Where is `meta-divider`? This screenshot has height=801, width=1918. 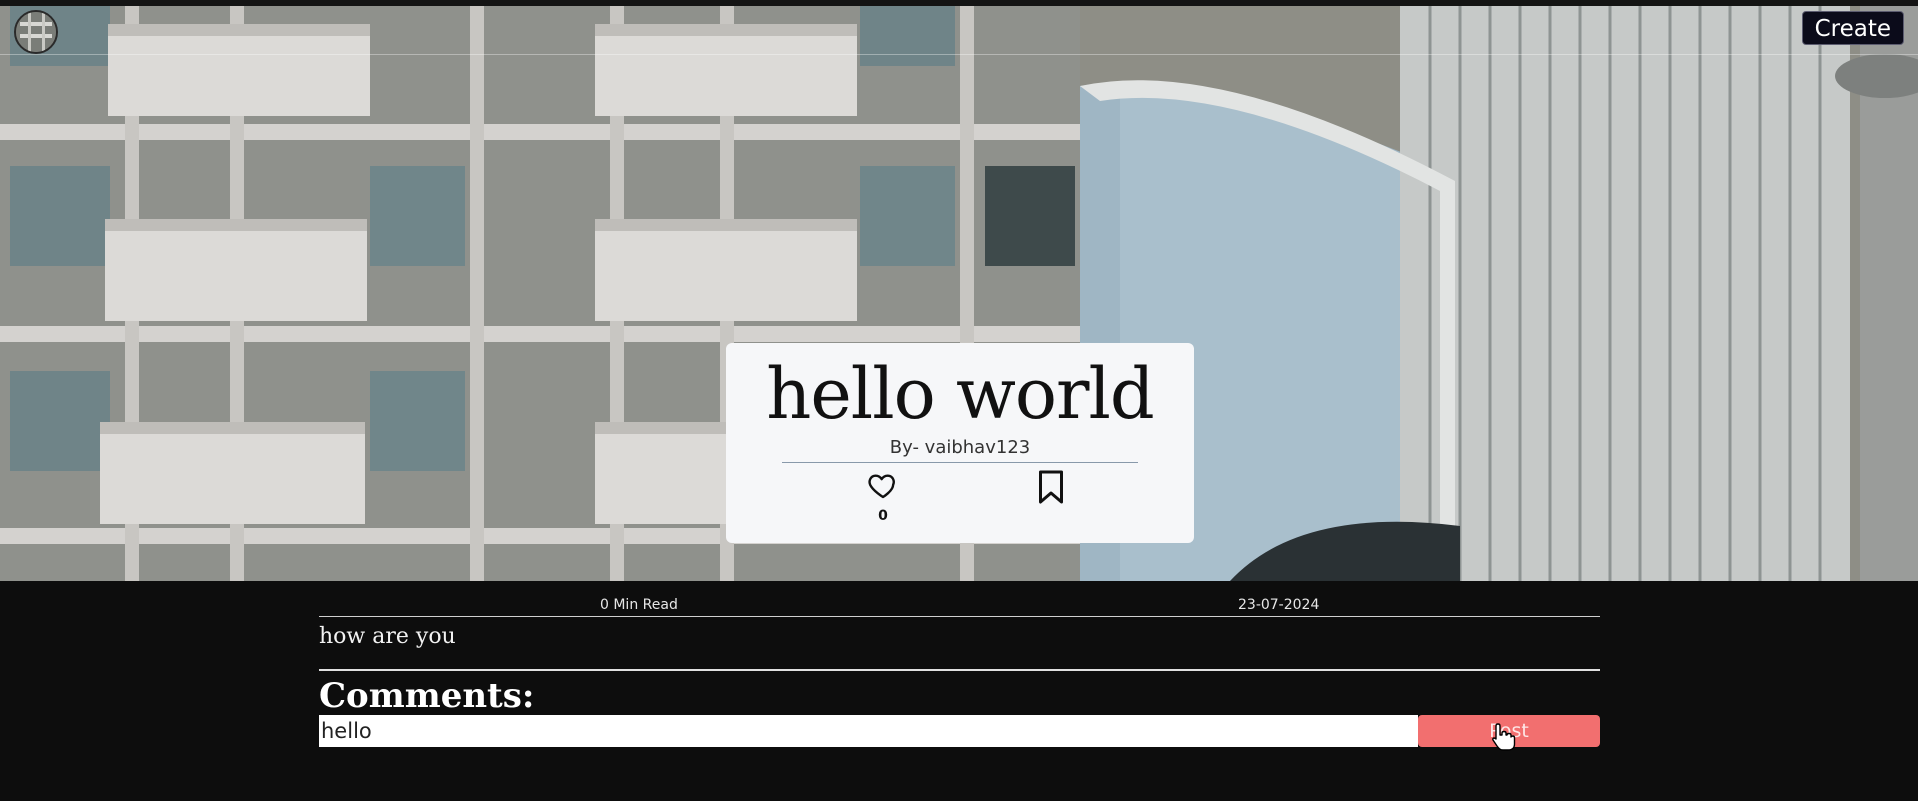
meta-divider is located at coordinates (959, 616).